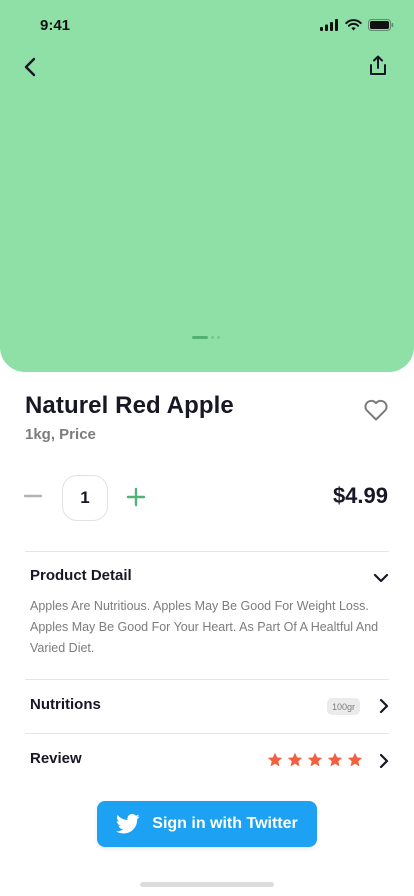  I want to click on product-detail-label: Product Detail, so click(81, 575).